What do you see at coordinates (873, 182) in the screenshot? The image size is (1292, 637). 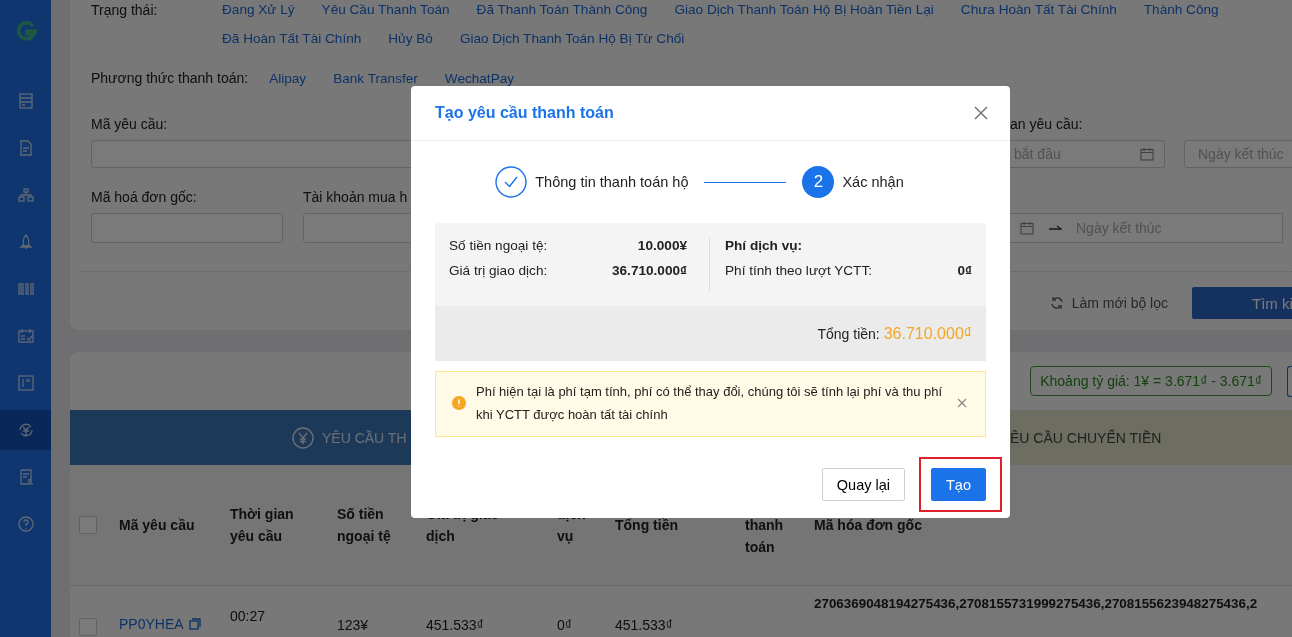 I see `step-label: Xác nhận` at bounding box center [873, 182].